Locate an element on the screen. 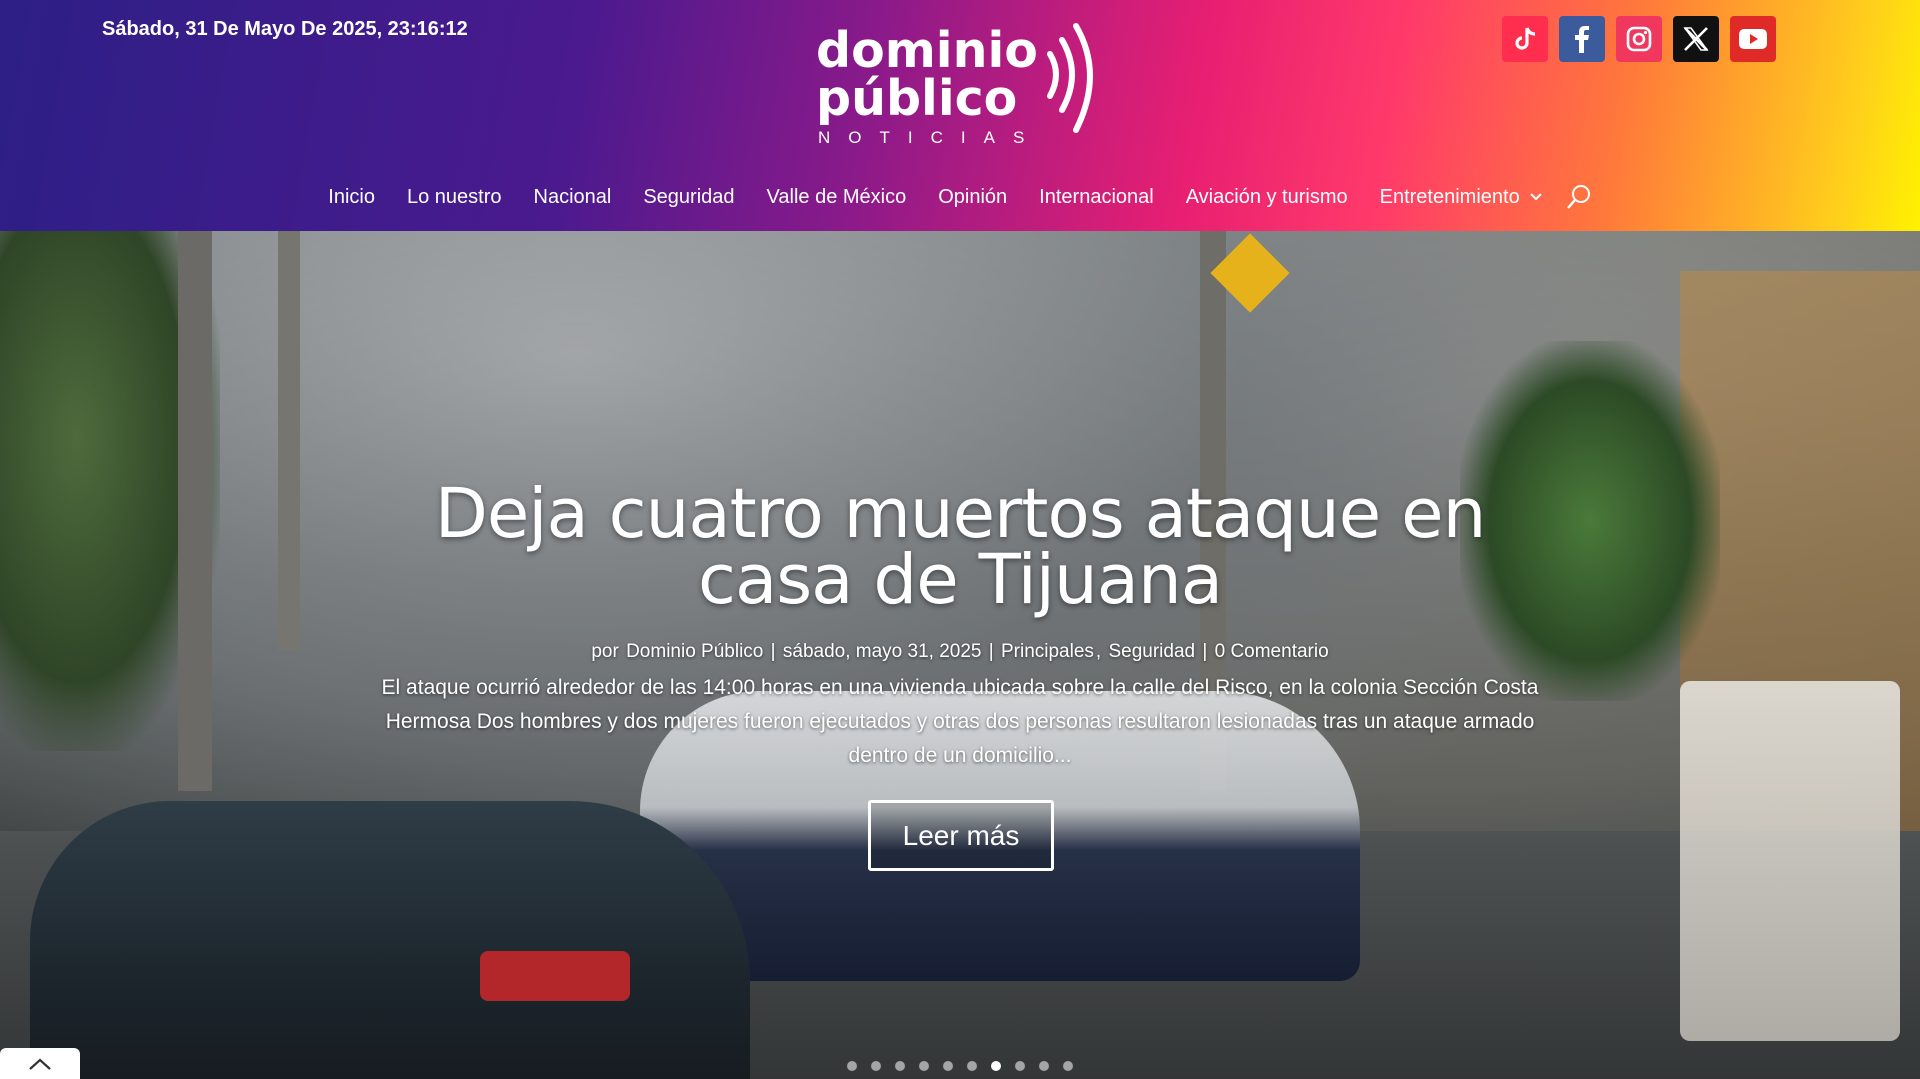  instagram-icon is located at coordinates (1639, 39).